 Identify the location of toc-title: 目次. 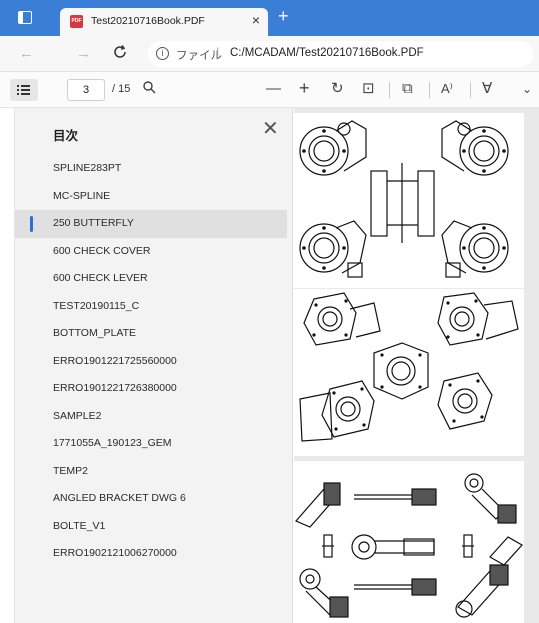
(66, 136).